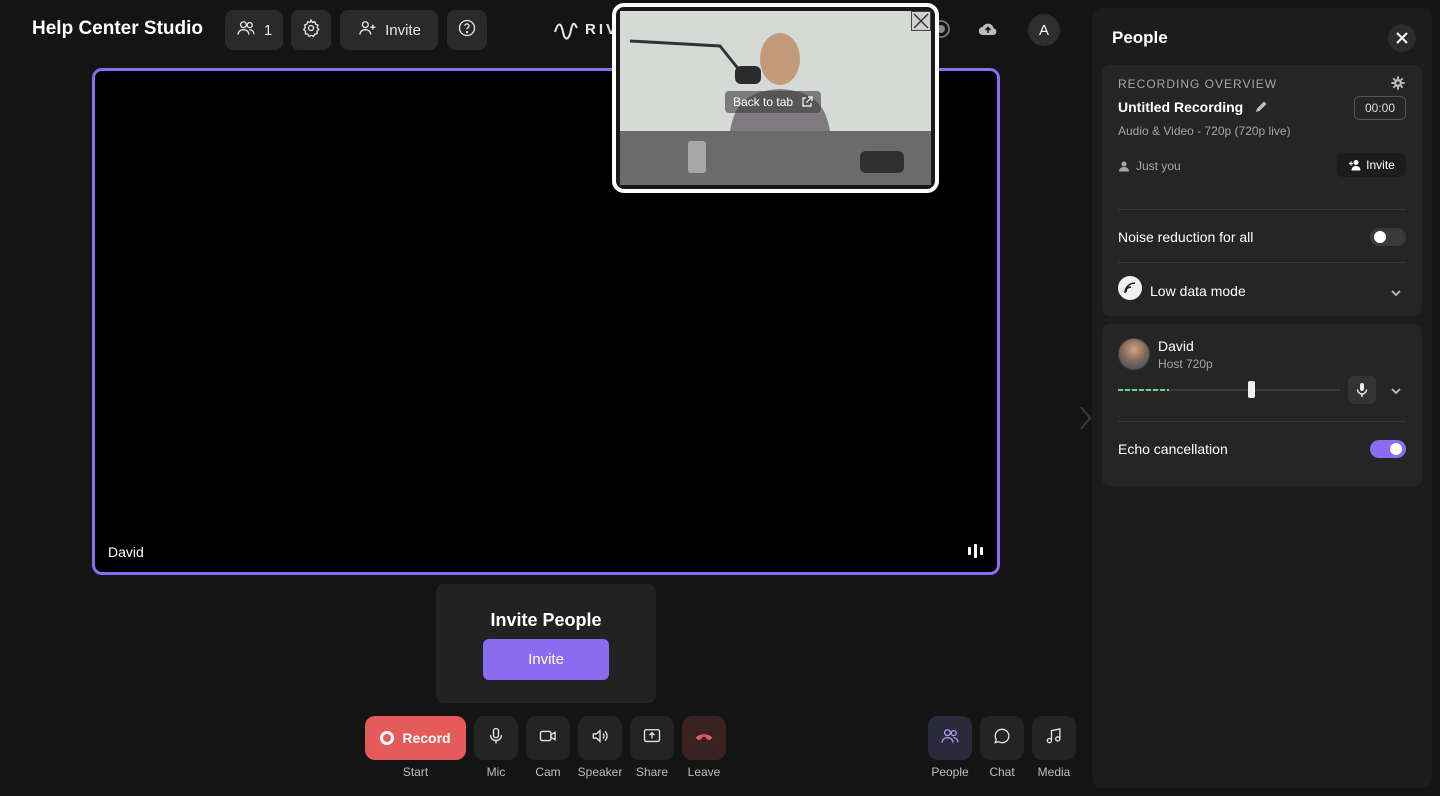 The width and height of the screenshot is (1440, 796). I want to click on panel-invite-button: Invite, so click(1371, 165).